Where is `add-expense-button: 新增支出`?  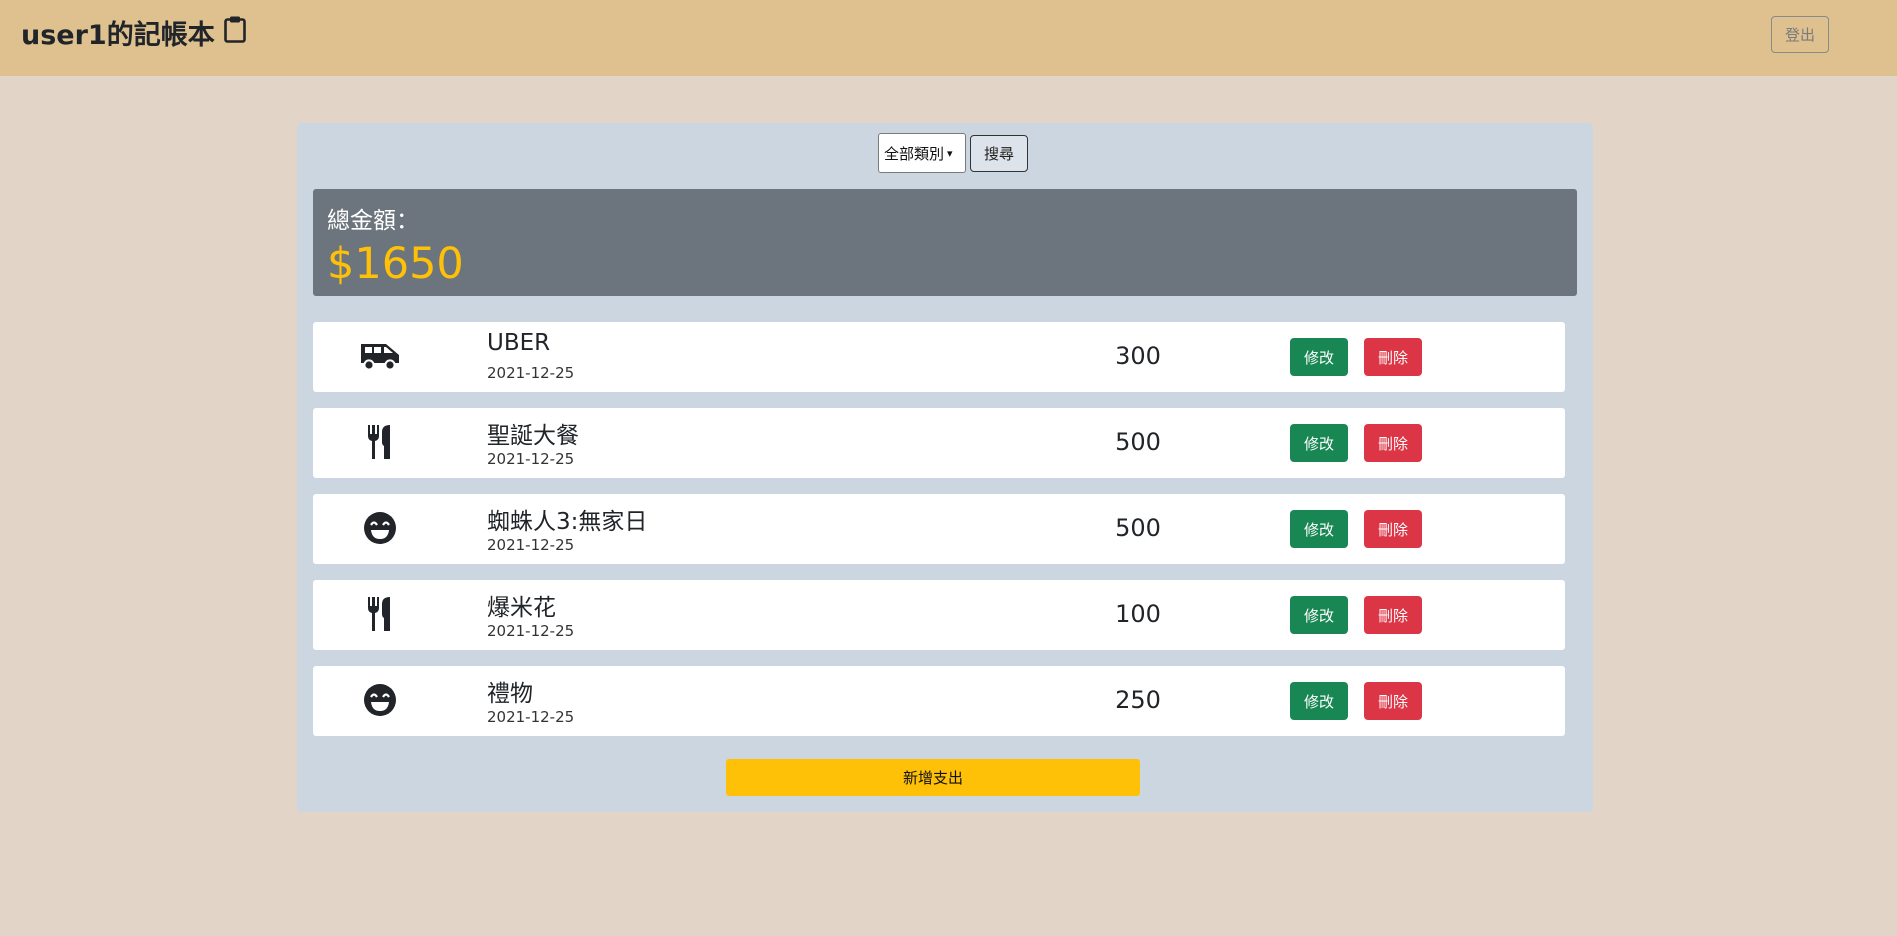
add-expense-button: 新增支出 is located at coordinates (933, 777).